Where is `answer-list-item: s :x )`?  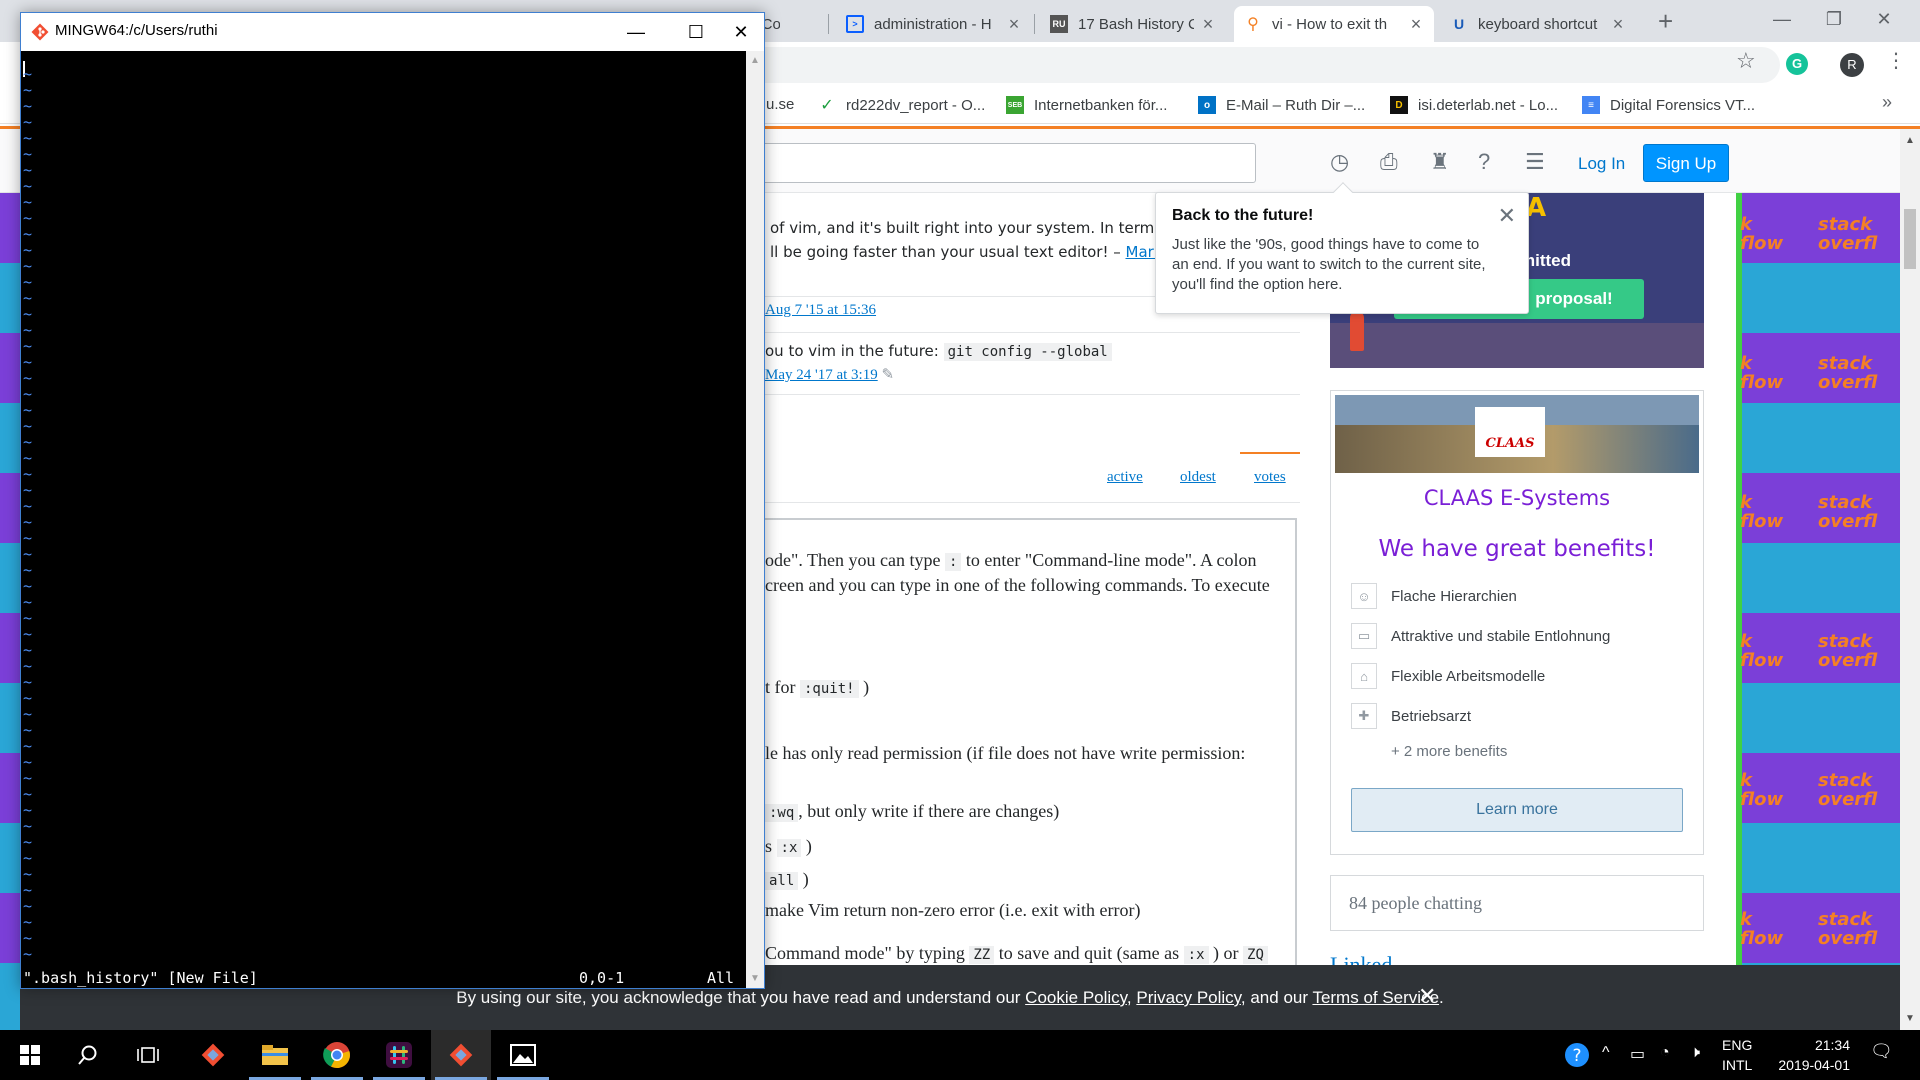 answer-list-item: s :x ) is located at coordinates (788, 846).